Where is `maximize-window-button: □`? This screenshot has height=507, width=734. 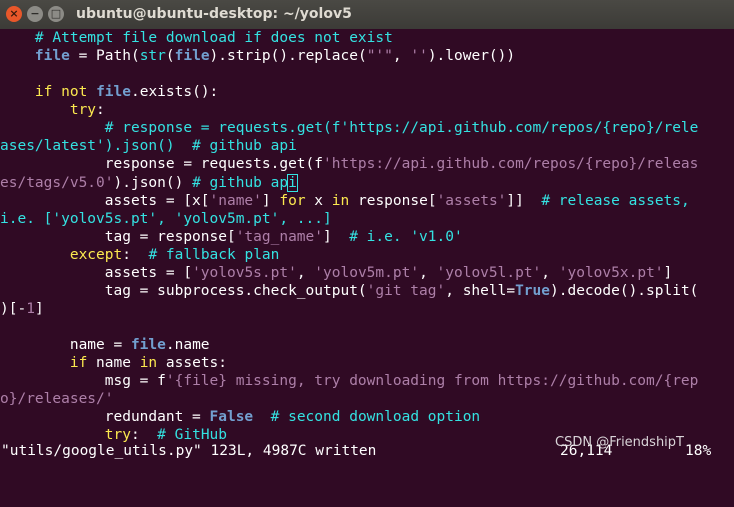
maximize-window-button: □ is located at coordinates (56, 14).